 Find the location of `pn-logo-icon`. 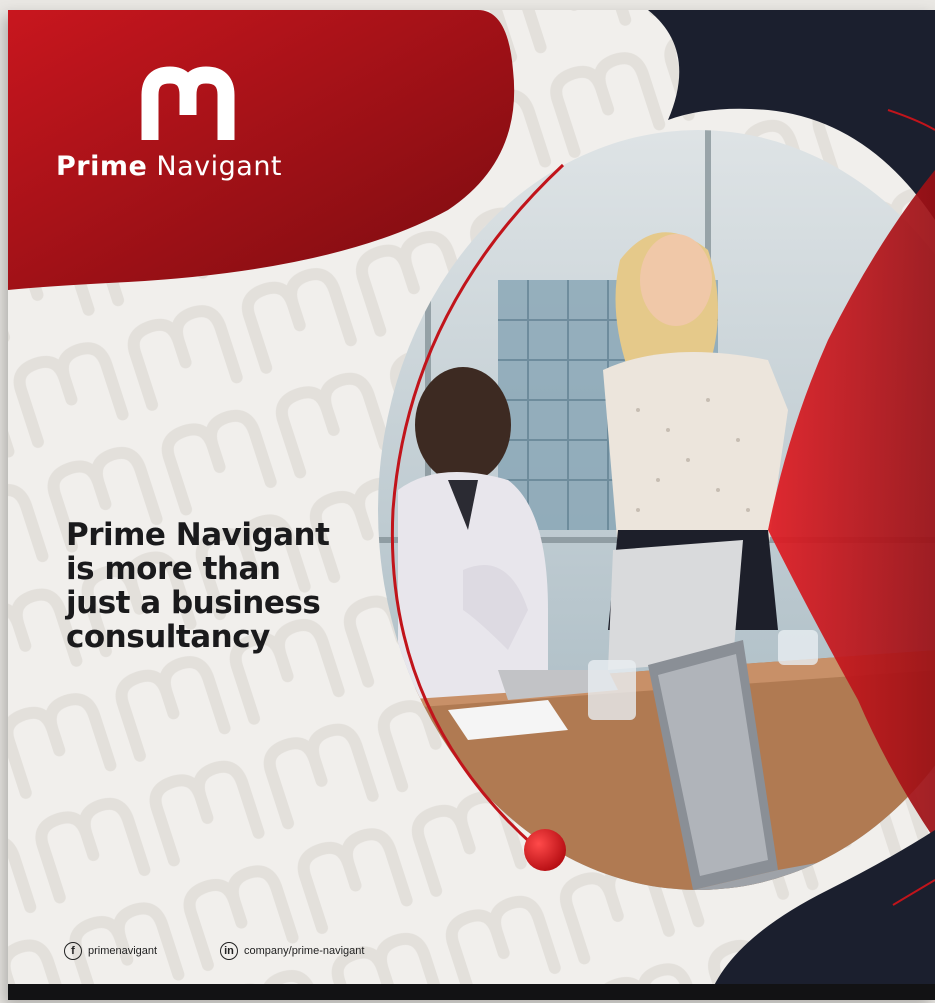

pn-logo-icon is located at coordinates (188, 103).